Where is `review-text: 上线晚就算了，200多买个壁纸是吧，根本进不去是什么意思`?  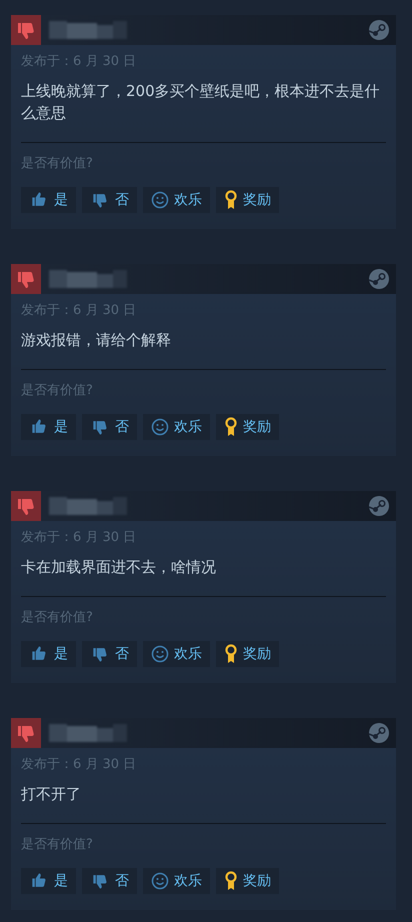 review-text: 上线晚就算了，200多买个壁纸是吧，根本进不去是什么意思 is located at coordinates (201, 102).